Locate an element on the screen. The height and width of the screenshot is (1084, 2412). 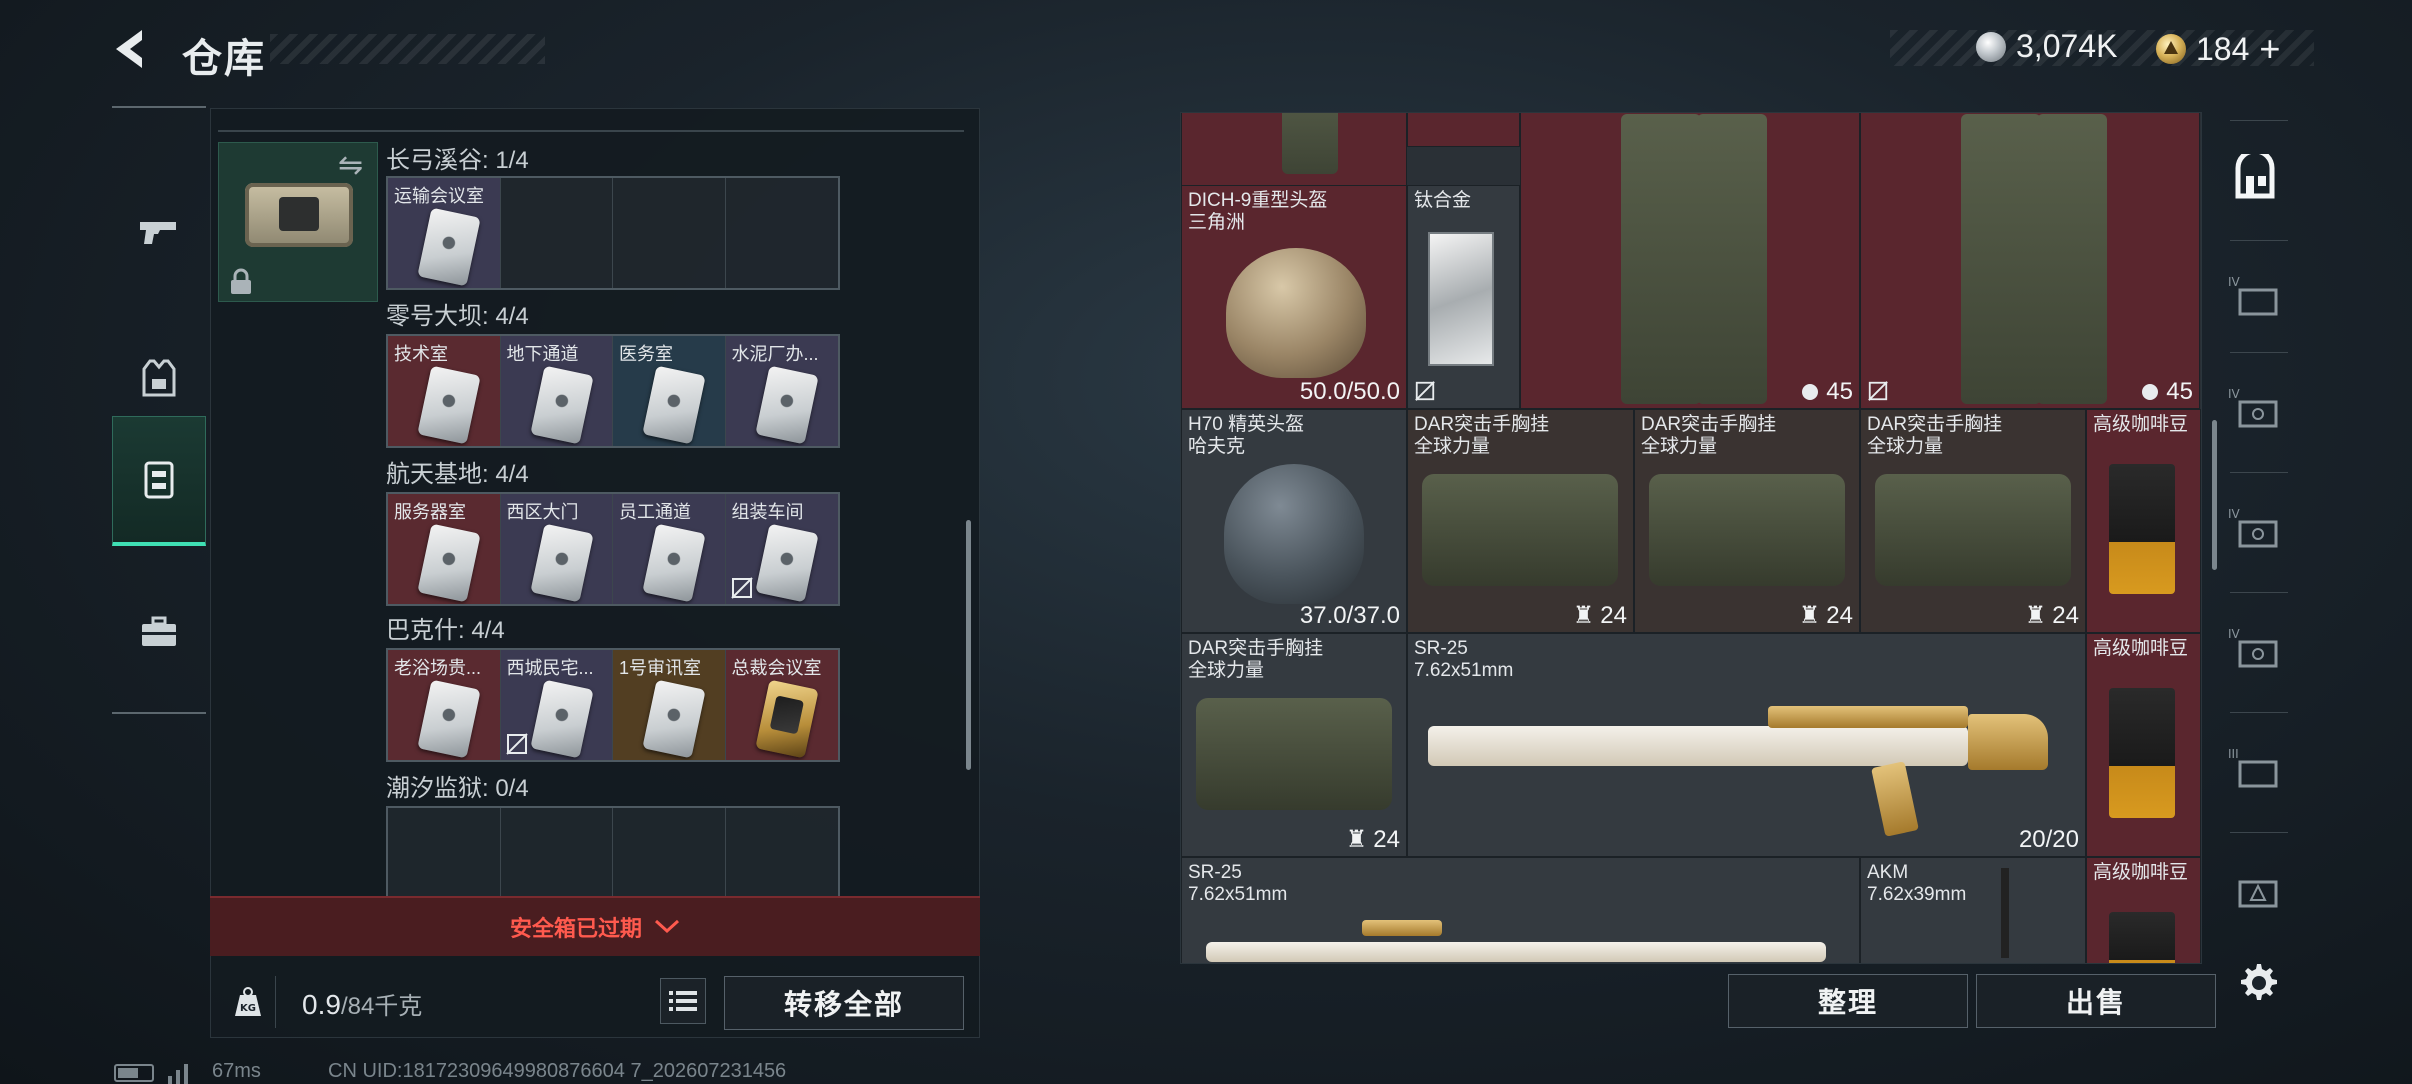
rifle-image is located at coordinates (1516, 952).